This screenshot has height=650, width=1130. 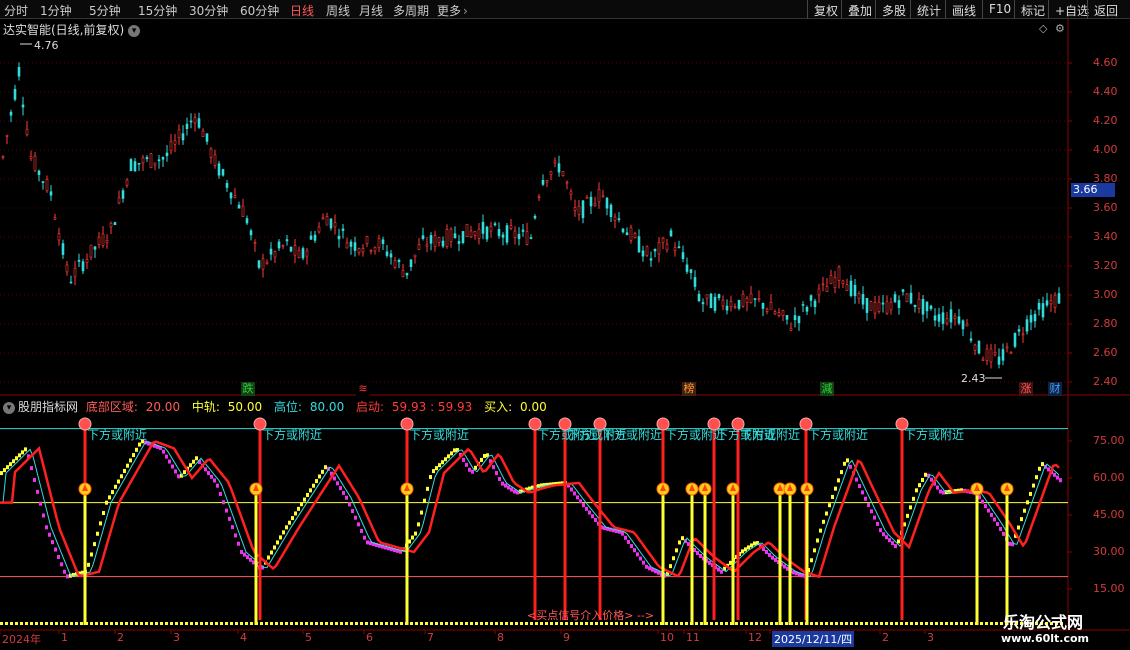 I want to click on indicator-name: 股朋指标网, so click(x=48, y=407).